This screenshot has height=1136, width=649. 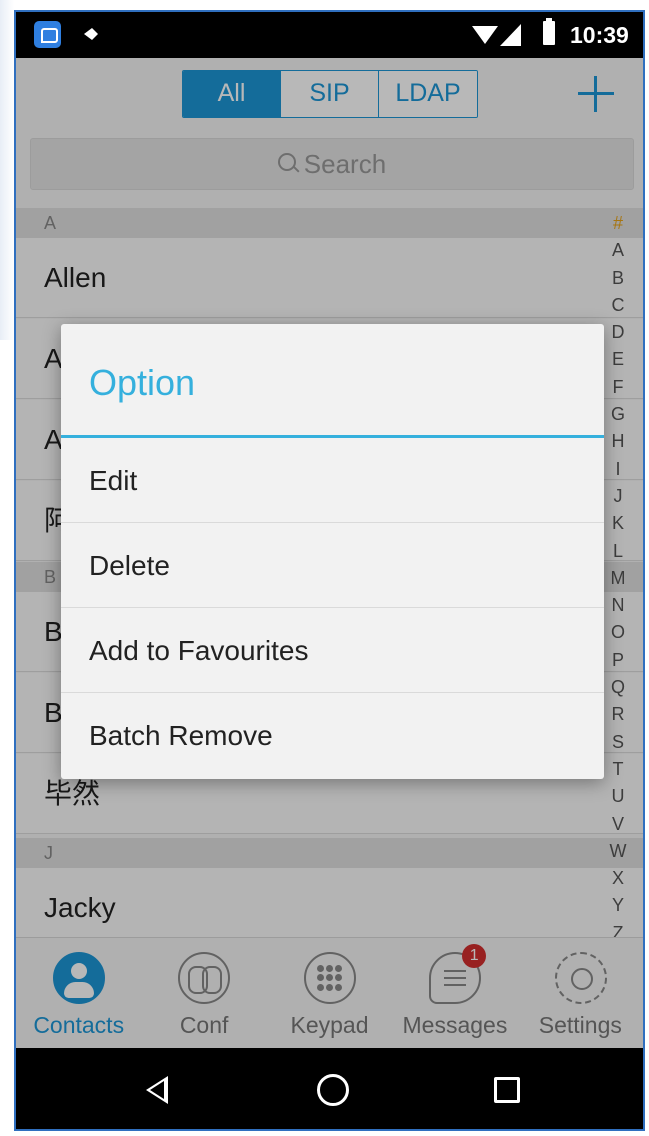 I want to click on batch-remove-option: Batch Remove, so click(x=332, y=735).